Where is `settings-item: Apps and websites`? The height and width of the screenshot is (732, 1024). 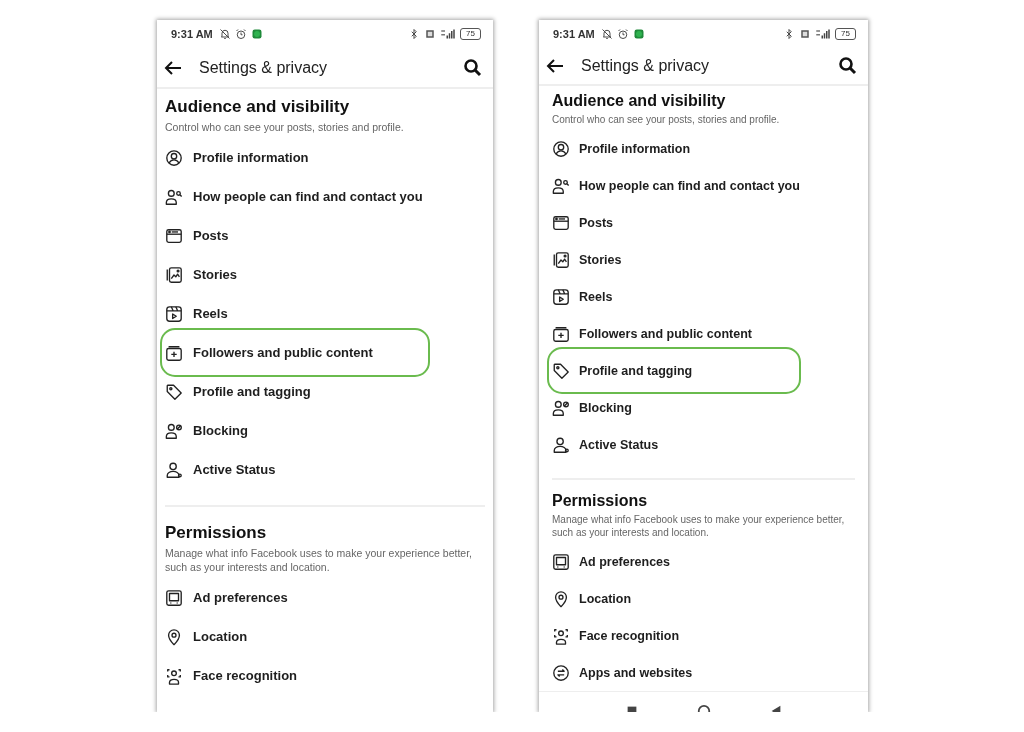 settings-item: Apps and websites is located at coordinates (674, 672).